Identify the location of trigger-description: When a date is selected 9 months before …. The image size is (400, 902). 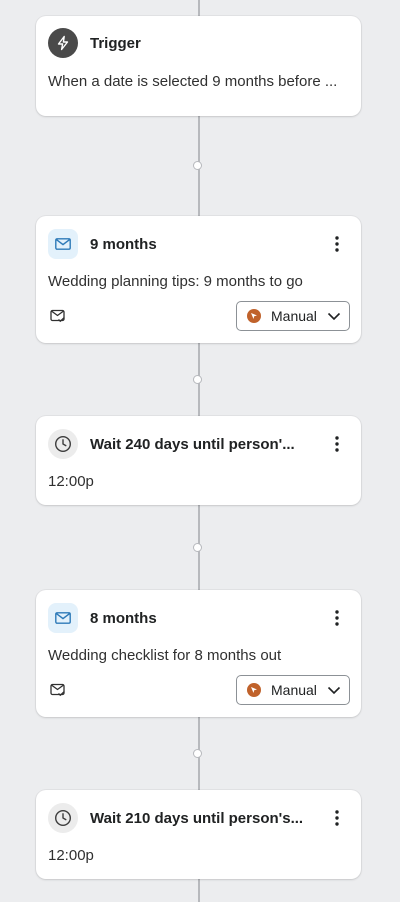
(193, 81).